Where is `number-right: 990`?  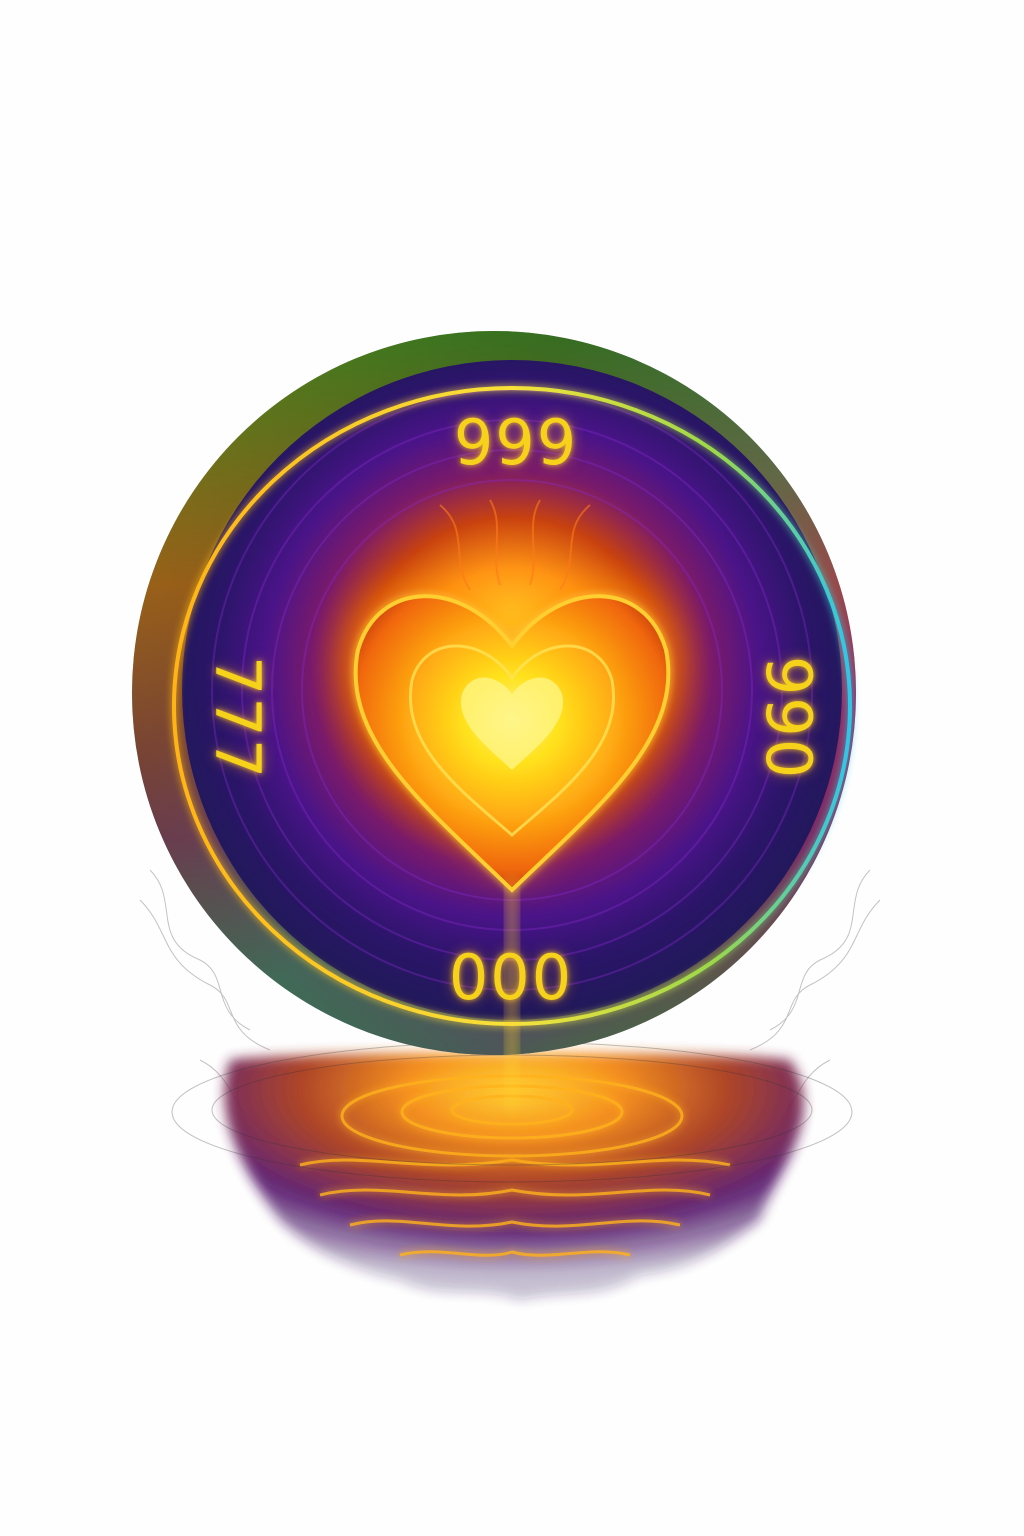
number-right: 990 is located at coordinates (788, 718).